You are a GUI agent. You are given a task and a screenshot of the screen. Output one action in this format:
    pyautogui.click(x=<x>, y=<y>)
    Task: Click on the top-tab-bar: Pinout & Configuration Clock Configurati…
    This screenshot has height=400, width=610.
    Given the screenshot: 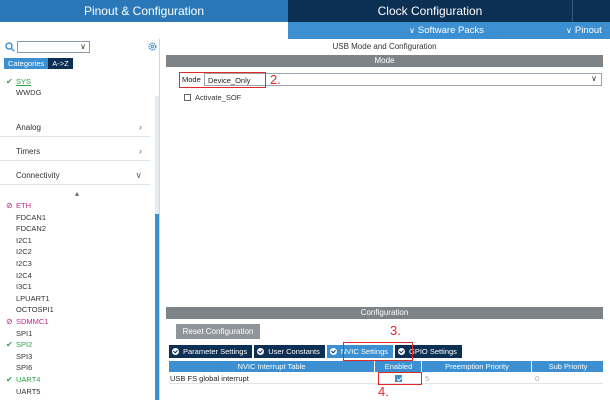 What is the action you would take?
    pyautogui.click(x=305, y=11)
    